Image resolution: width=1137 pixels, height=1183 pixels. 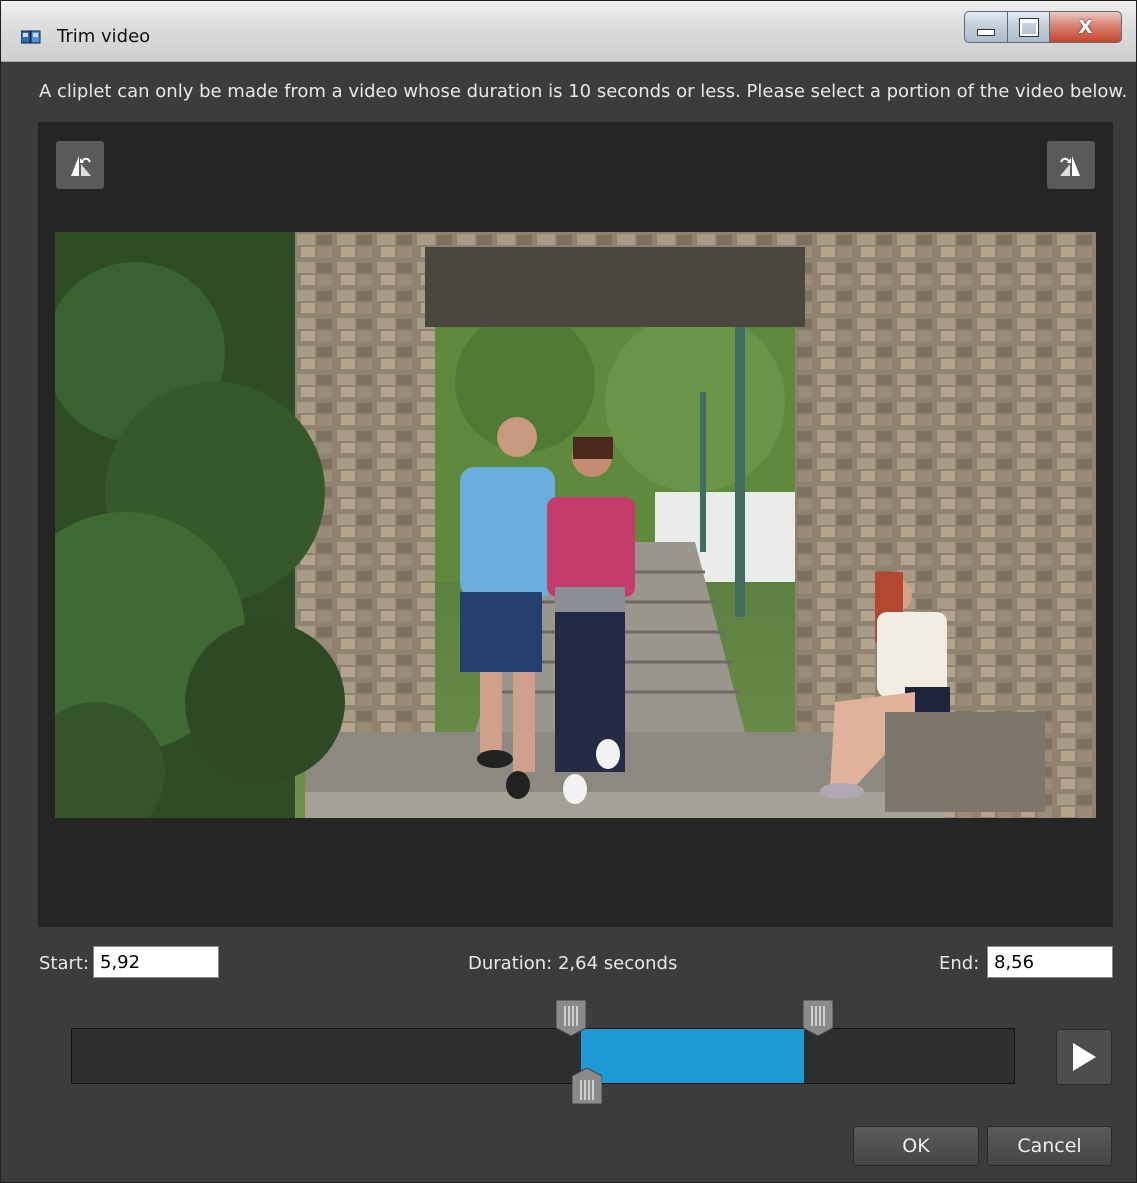 What do you see at coordinates (1050, 962) in the screenshot?
I see `end-time-input` at bounding box center [1050, 962].